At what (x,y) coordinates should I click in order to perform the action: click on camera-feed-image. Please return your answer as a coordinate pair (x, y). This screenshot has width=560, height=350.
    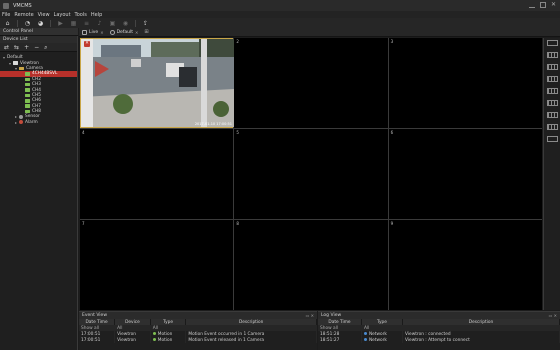
    Looking at the image, I should click on (157, 83).